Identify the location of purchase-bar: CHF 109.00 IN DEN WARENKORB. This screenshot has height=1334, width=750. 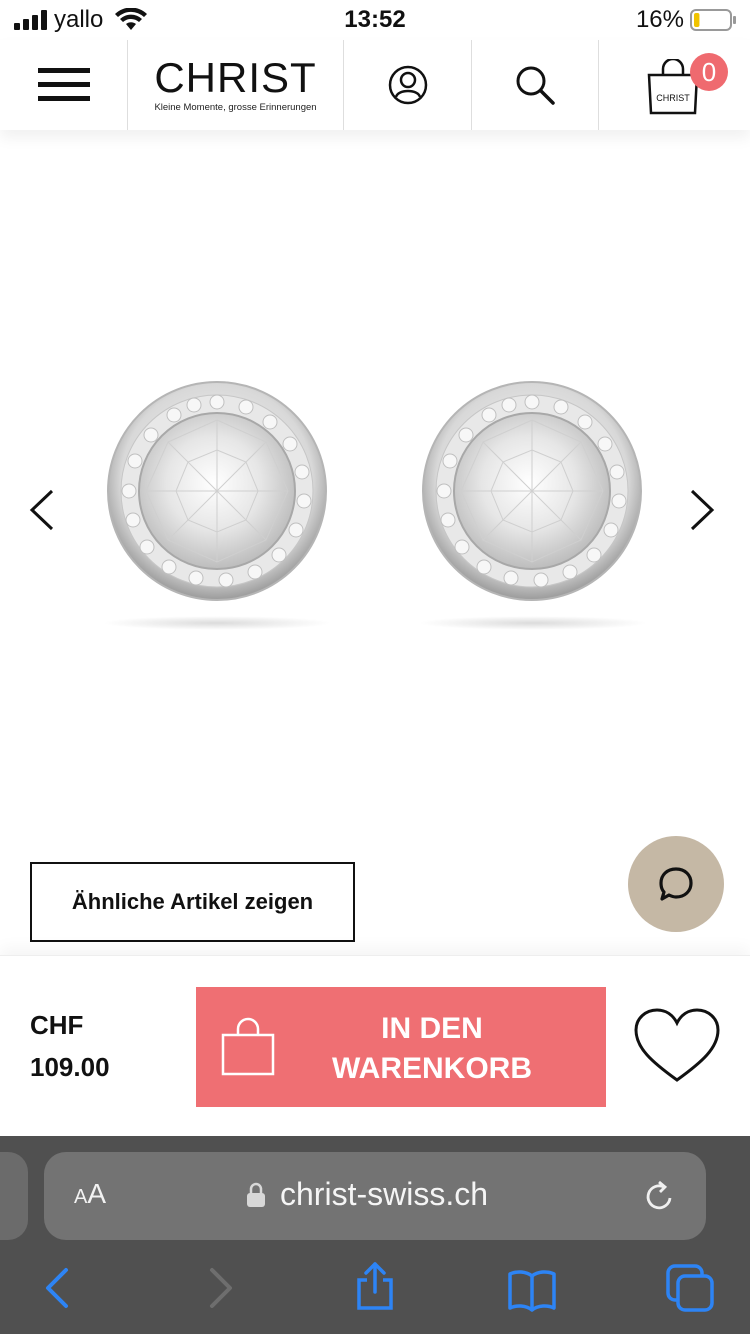
(375, 1045).